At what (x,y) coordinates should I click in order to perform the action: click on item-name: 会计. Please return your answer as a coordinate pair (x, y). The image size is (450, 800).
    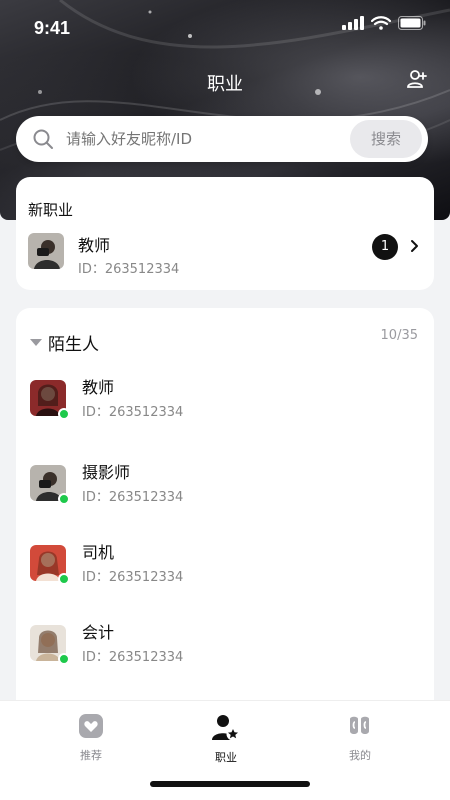
    Looking at the image, I should click on (98, 632).